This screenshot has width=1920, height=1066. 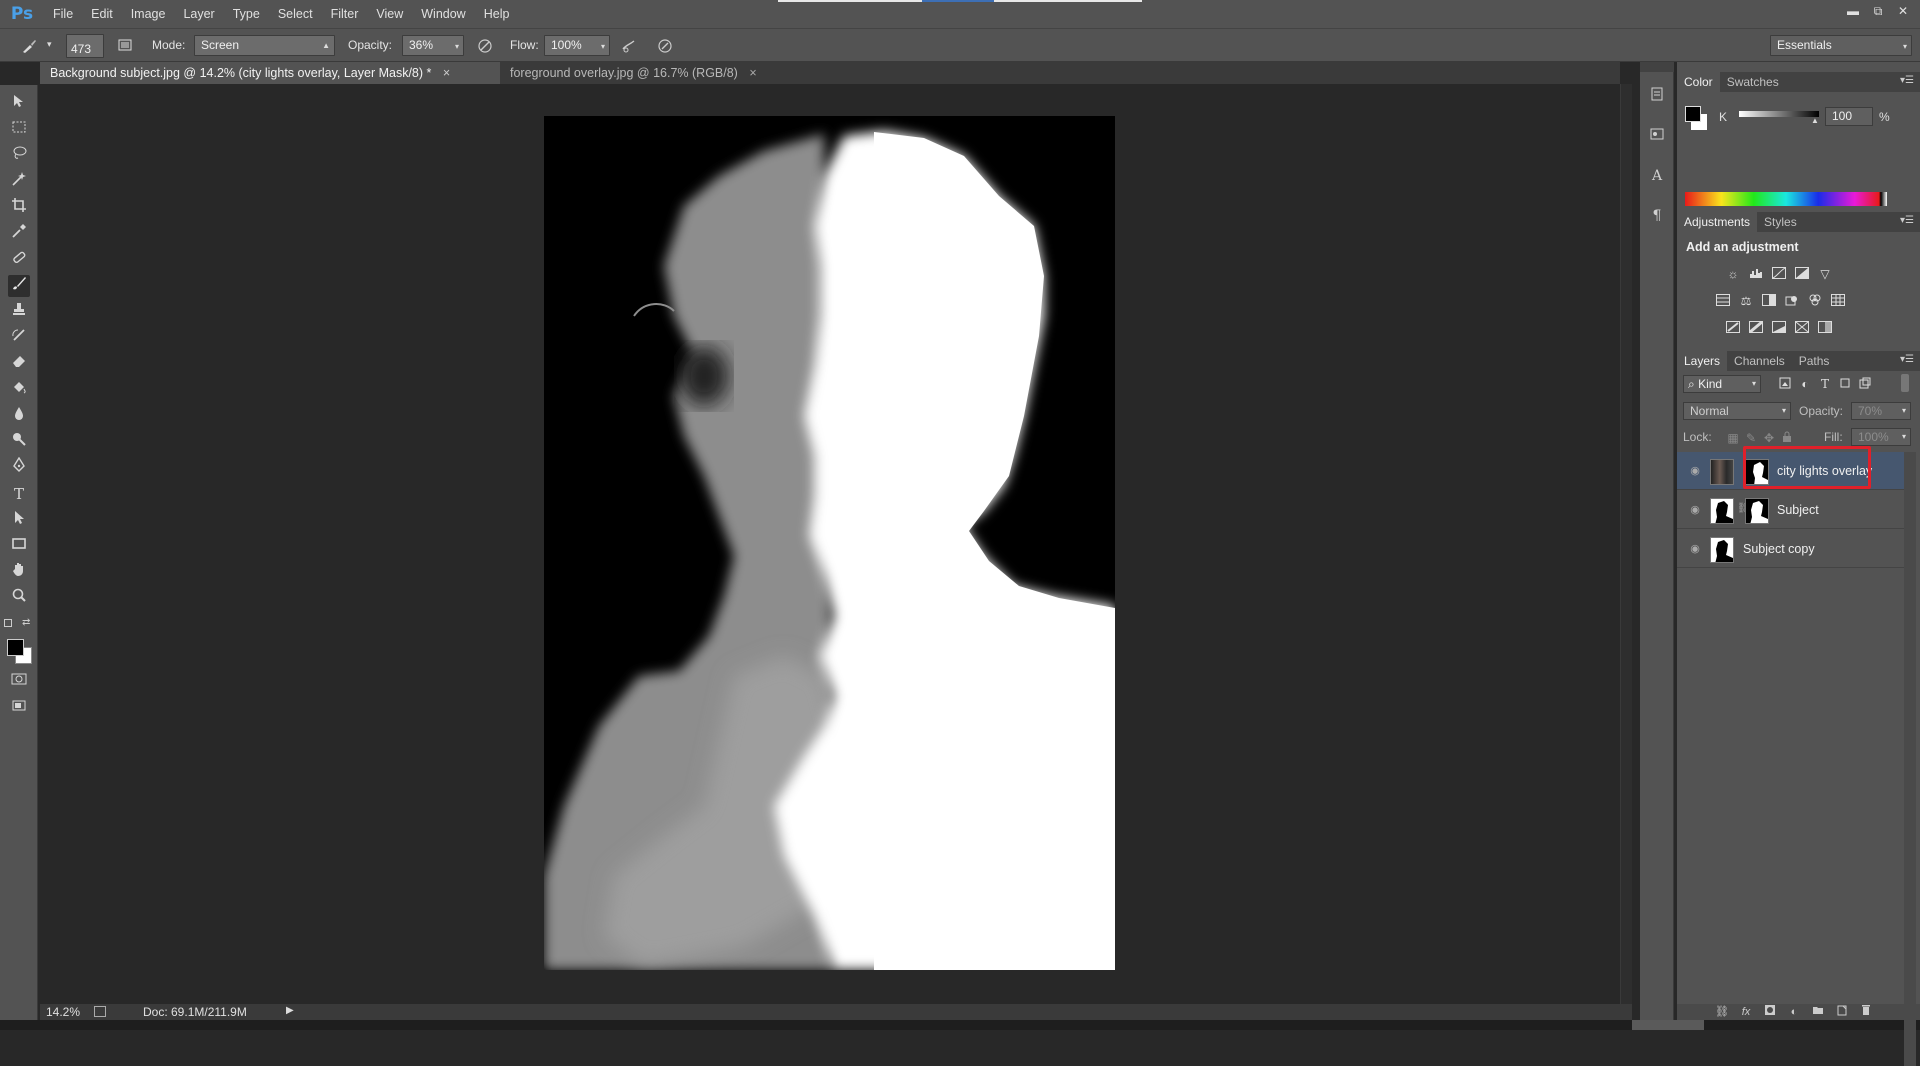 What do you see at coordinates (1910, 759) in the screenshot?
I see `layers-scrollbar` at bounding box center [1910, 759].